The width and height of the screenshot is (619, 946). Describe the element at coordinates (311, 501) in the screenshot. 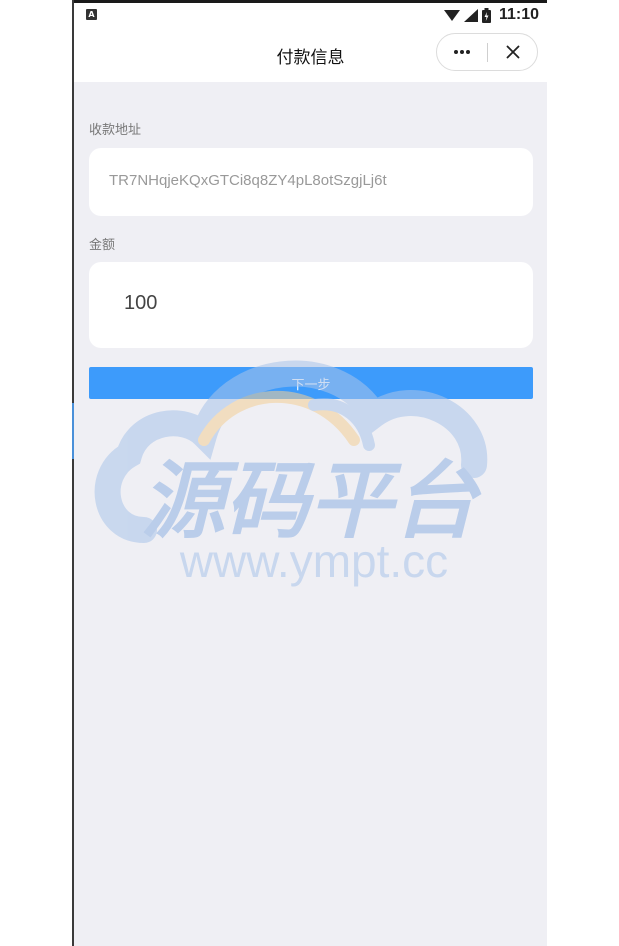

I see `watermark-cn-text: 源码平台` at that location.